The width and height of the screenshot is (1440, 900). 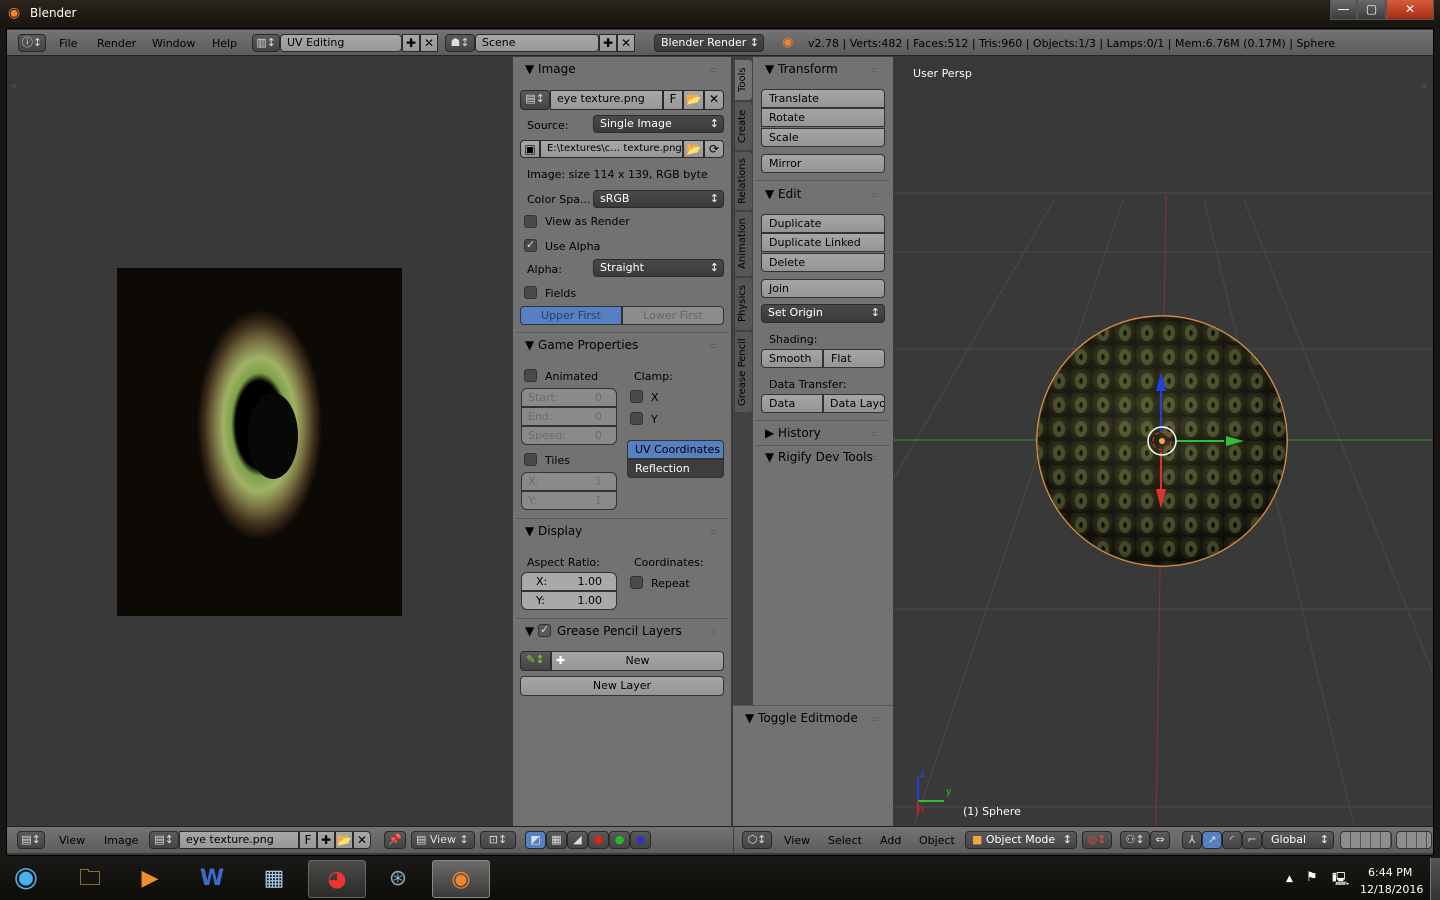 I want to click on draw-channels-z: ◢, so click(x=577, y=840).